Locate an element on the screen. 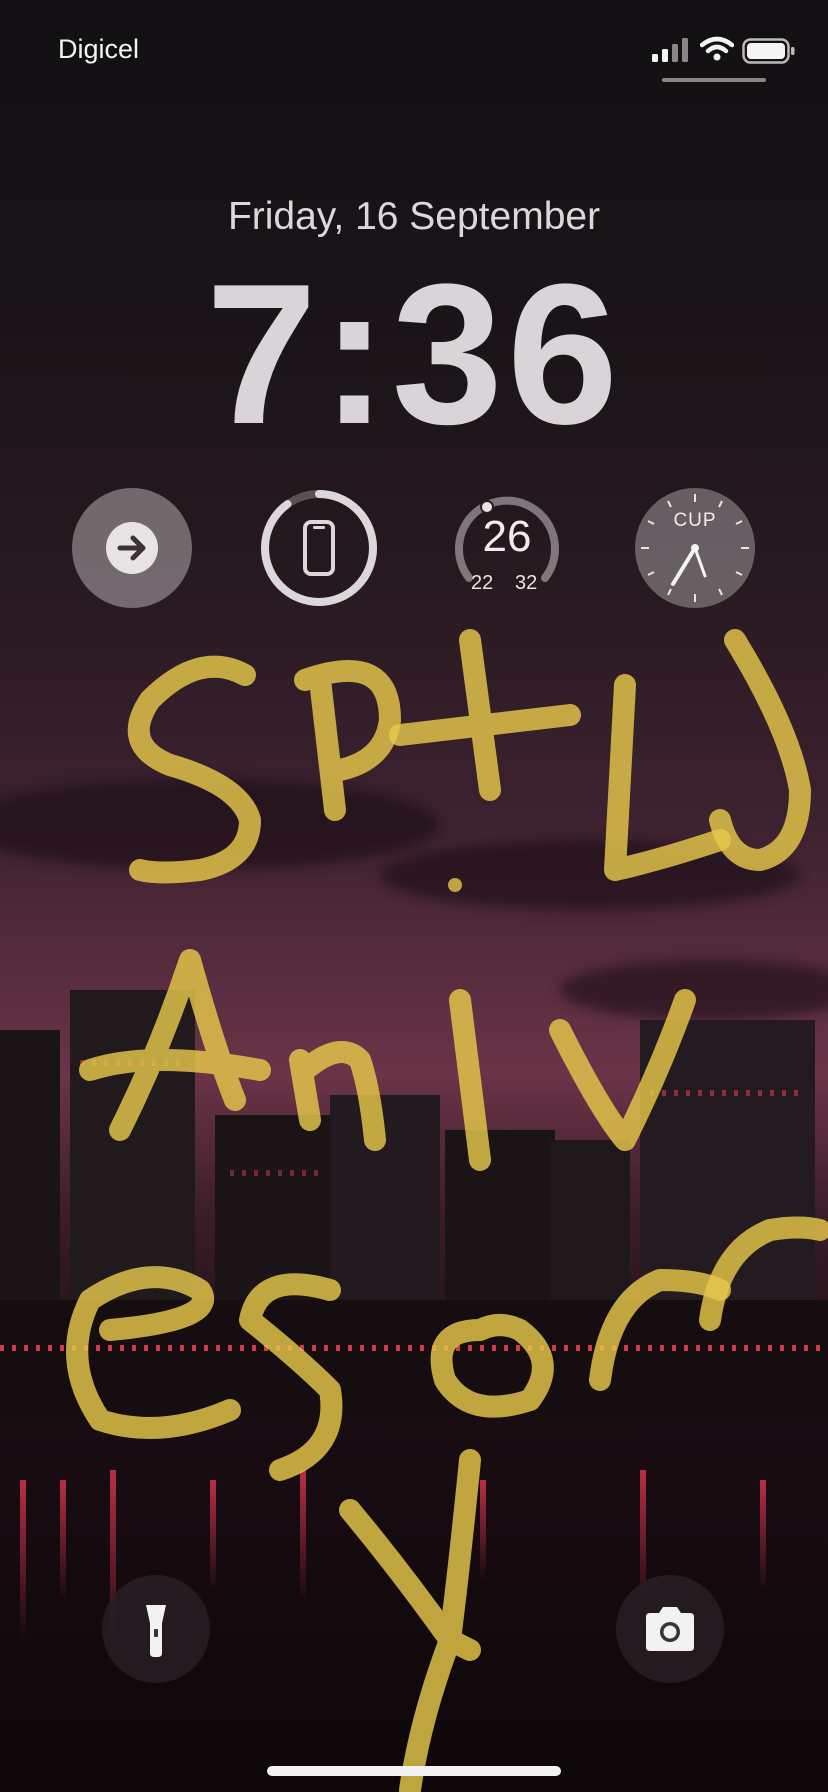 The width and height of the screenshot is (828, 1792). building is located at coordinates (132, 1170).